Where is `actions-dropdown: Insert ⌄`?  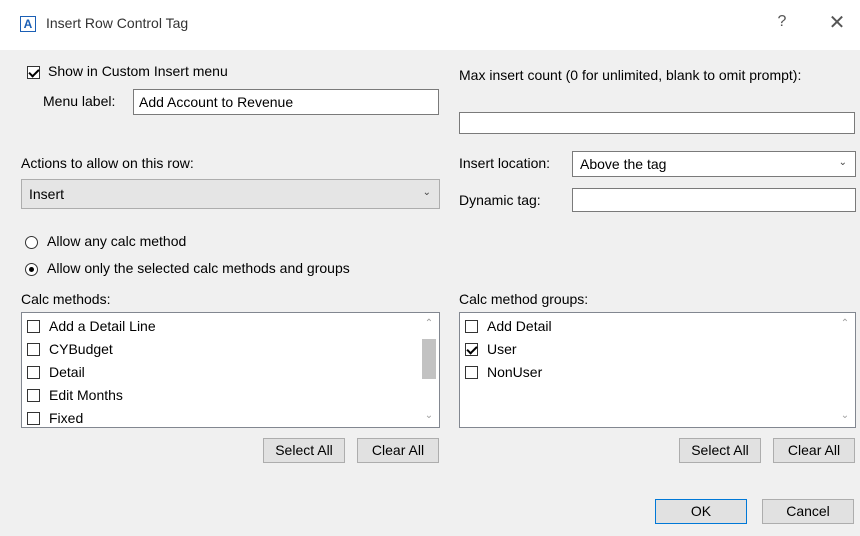
actions-dropdown: Insert ⌄ is located at coordinates (230, 194).